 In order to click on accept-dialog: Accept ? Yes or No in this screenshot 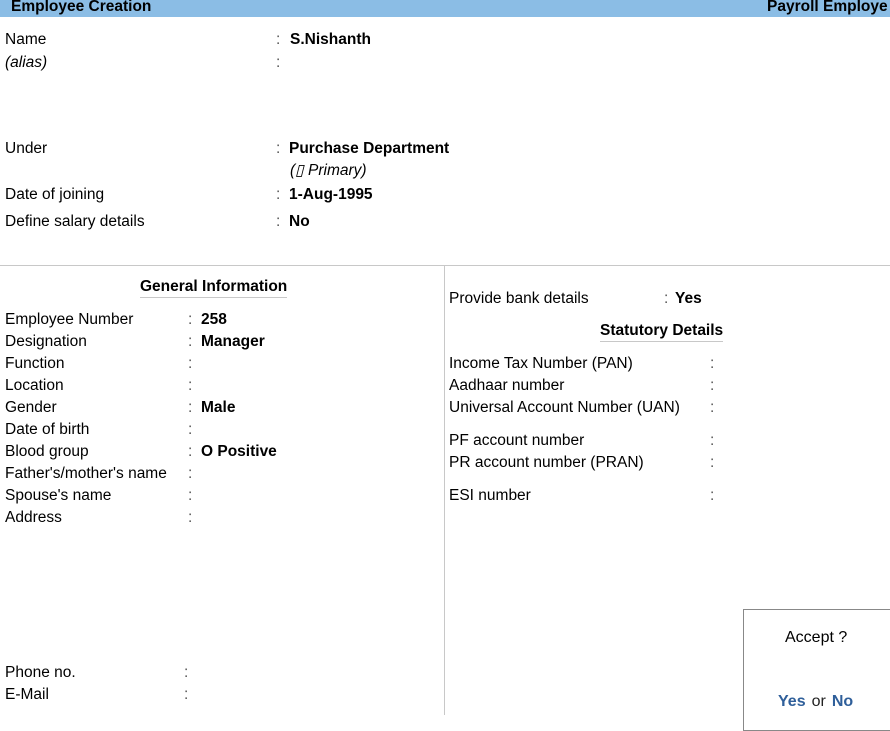, I will do `click(816, 670)`.